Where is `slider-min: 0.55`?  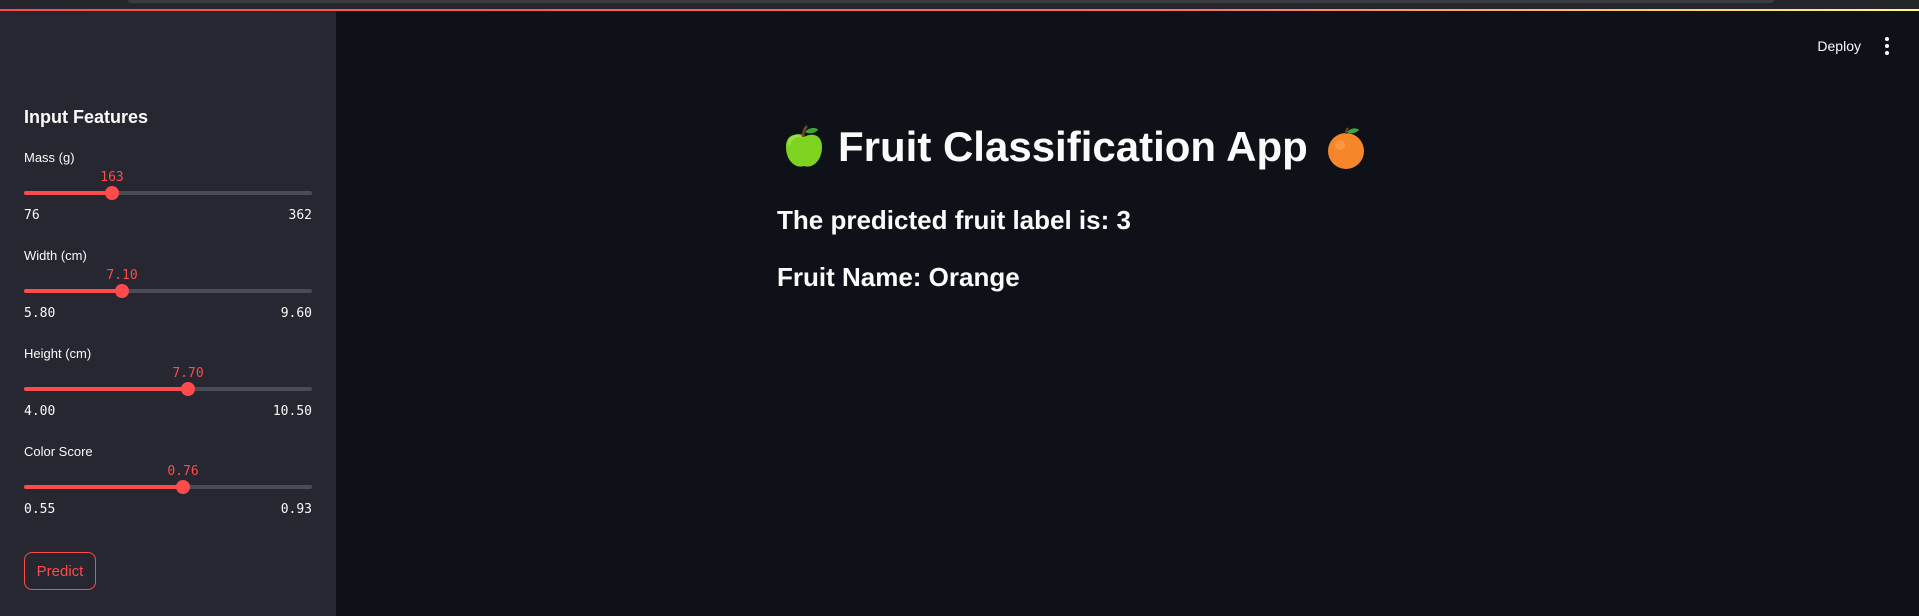
slider-min: 0.55 is located at coordinates (40, 509).